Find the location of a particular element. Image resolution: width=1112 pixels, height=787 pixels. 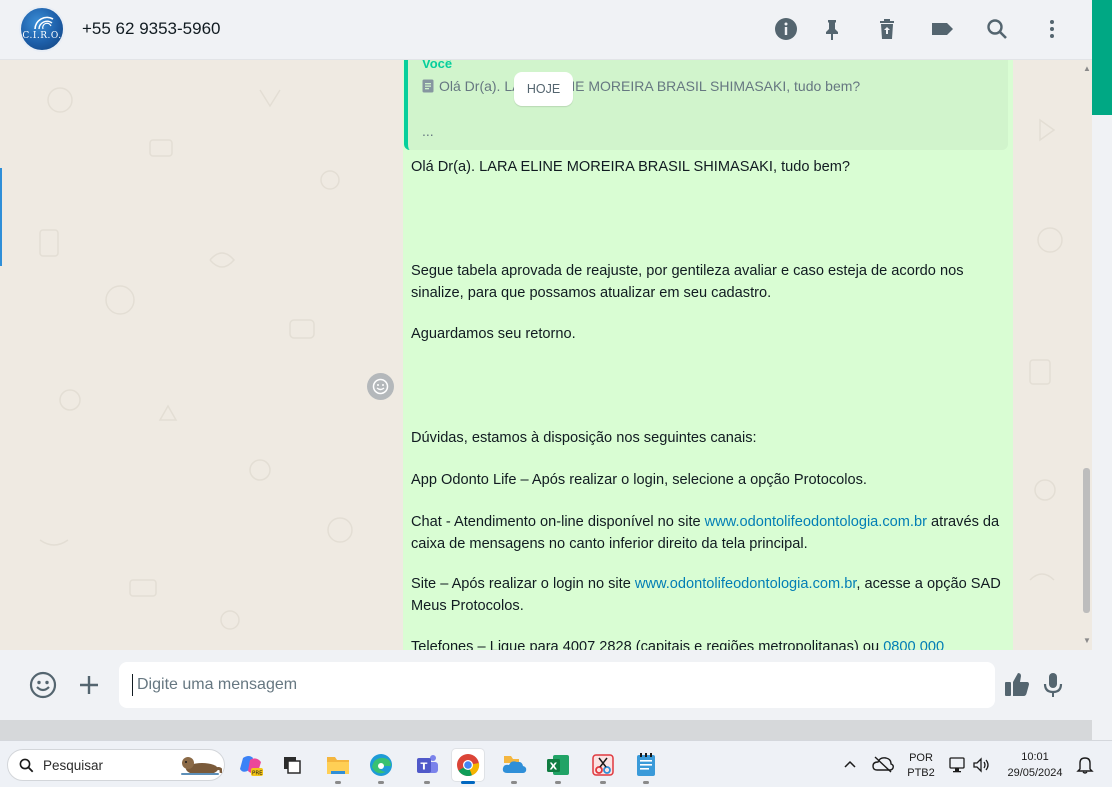

excel-icon: X is located at coordinates (558, 765).